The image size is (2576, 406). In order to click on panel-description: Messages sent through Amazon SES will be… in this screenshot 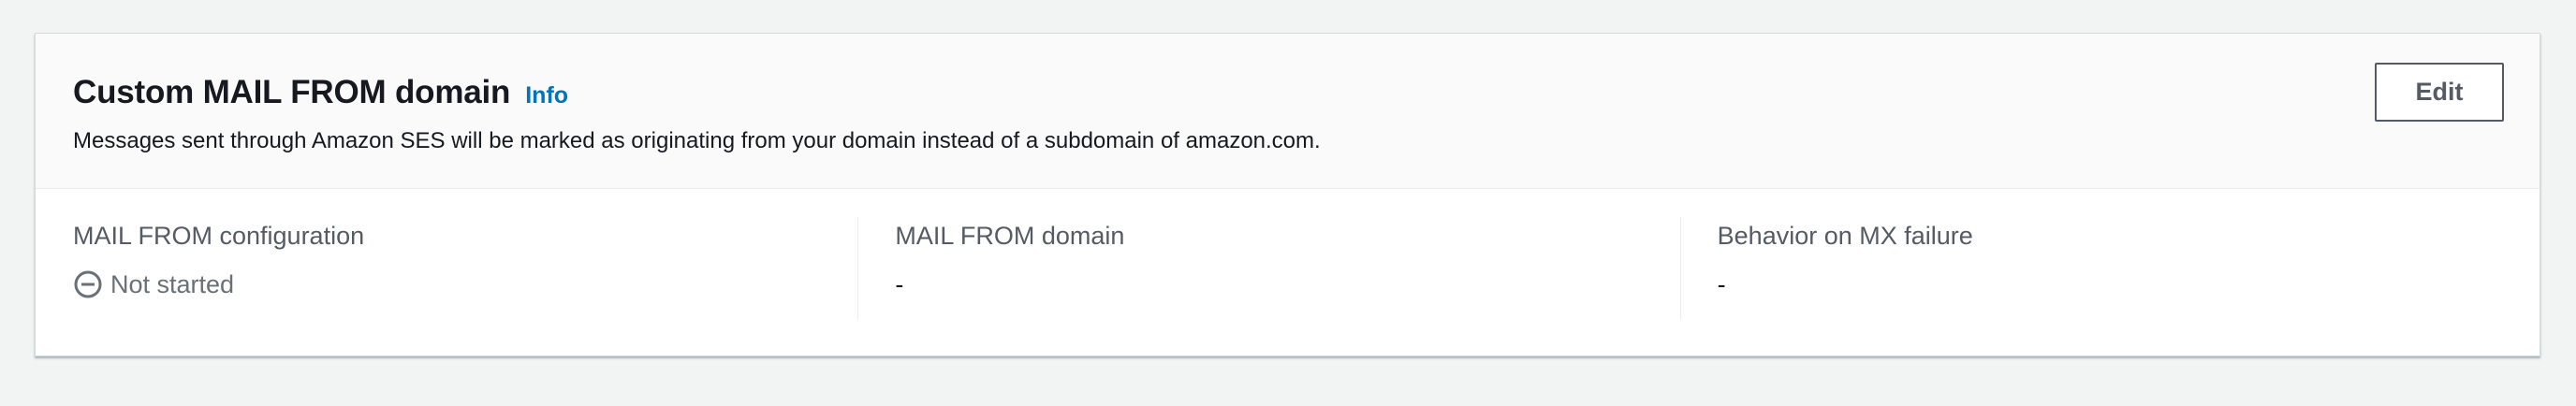, I will do `click(697, 140)`.